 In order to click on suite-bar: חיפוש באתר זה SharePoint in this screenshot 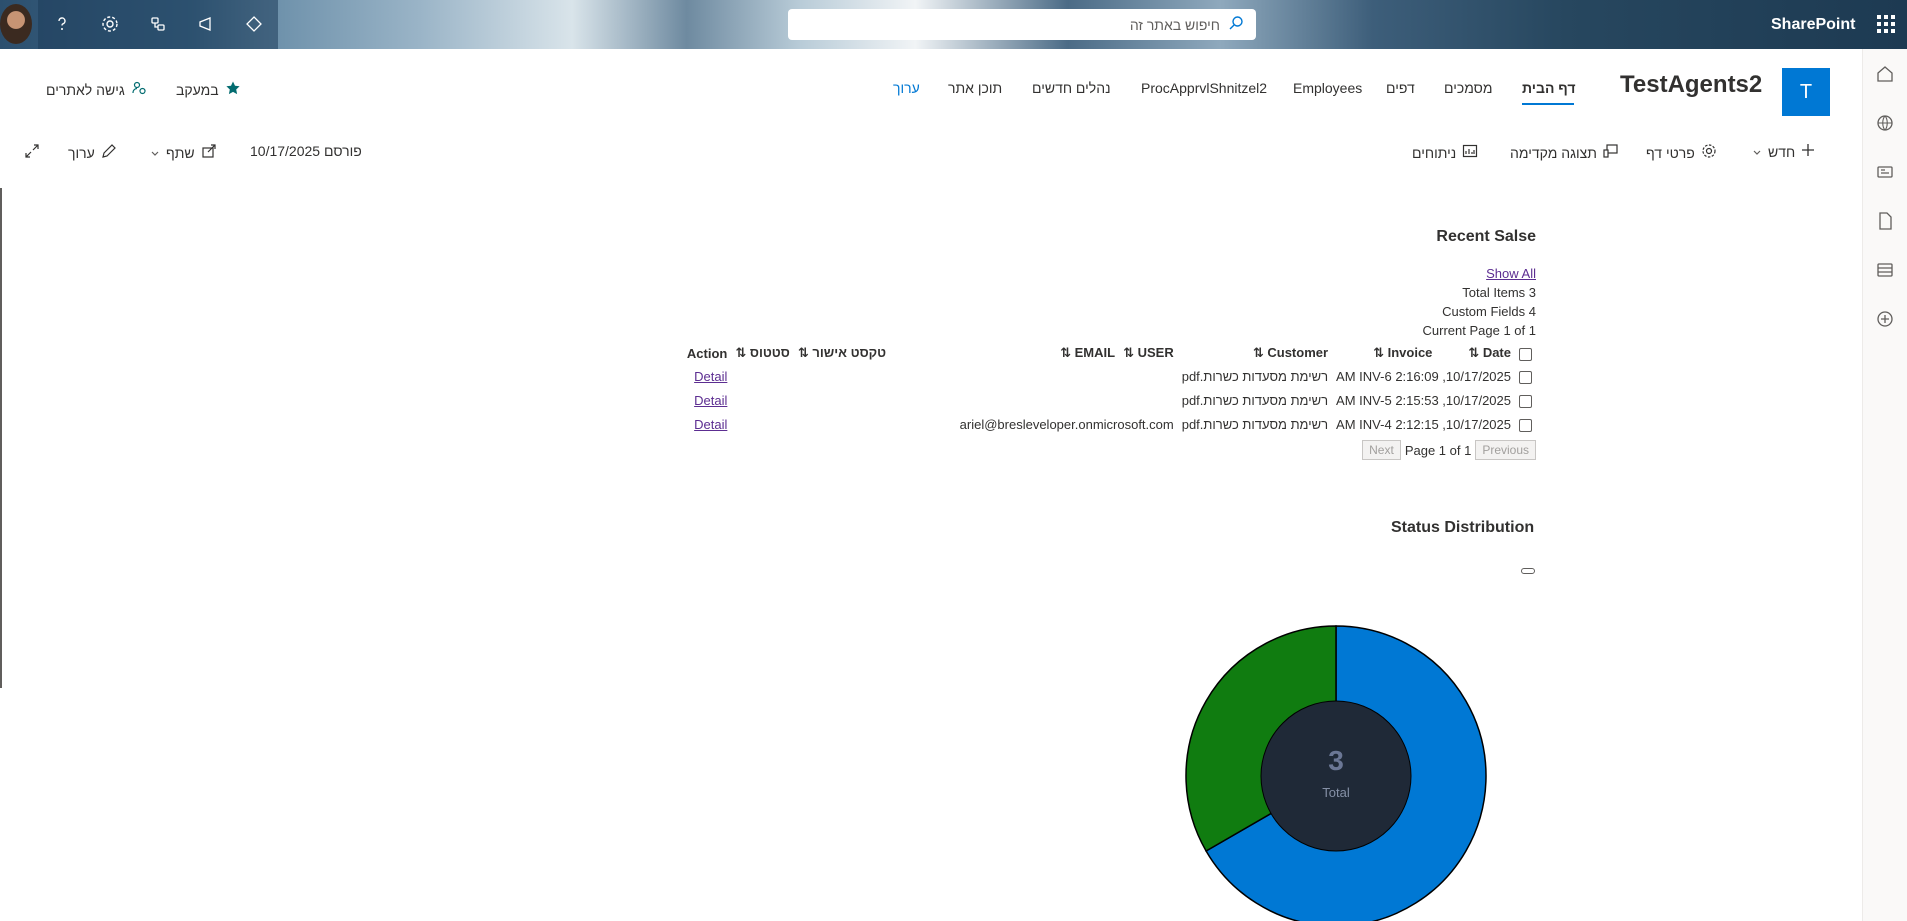, I will do `click(953, 24)`.